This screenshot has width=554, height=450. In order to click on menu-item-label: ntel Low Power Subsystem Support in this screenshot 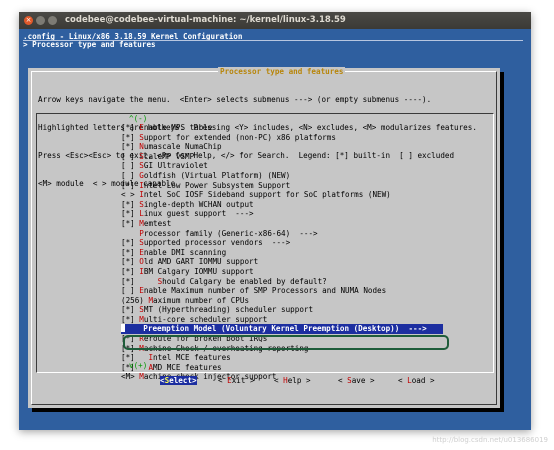, I will do `click(217, 185)`.